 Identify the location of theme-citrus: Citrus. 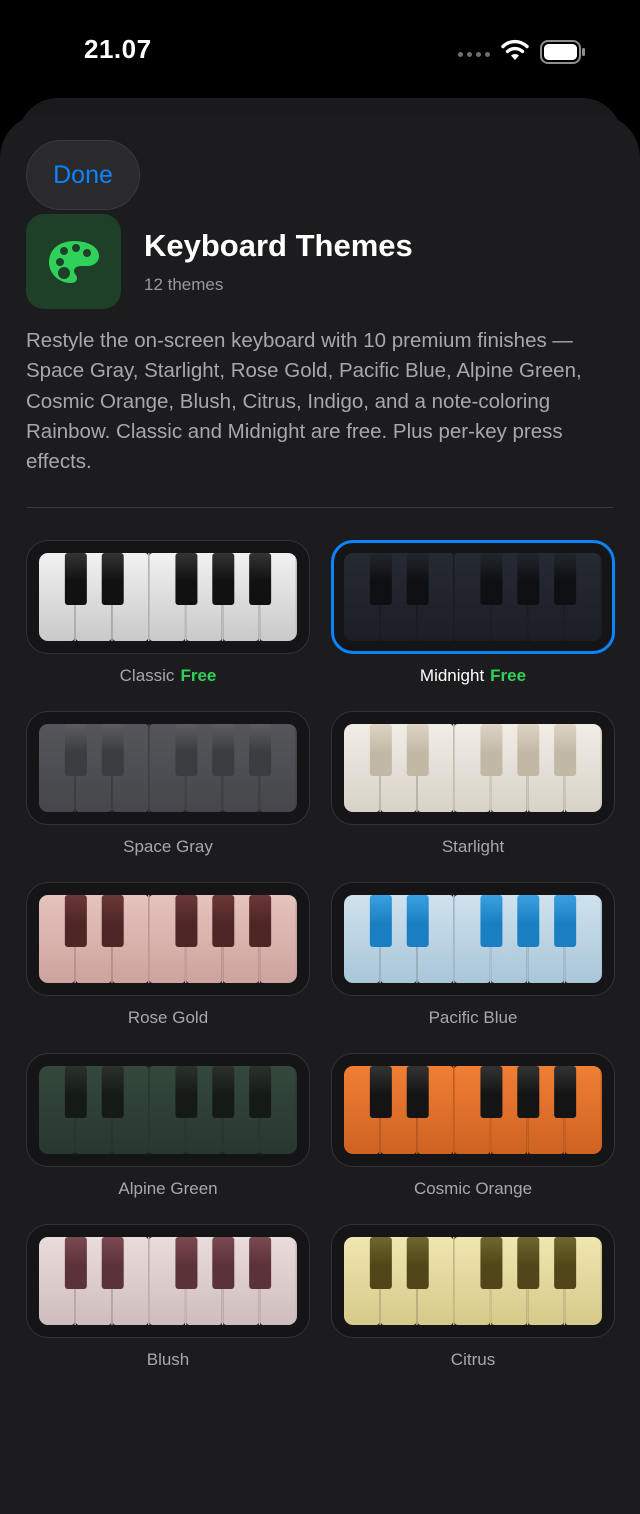
(473, 1299).